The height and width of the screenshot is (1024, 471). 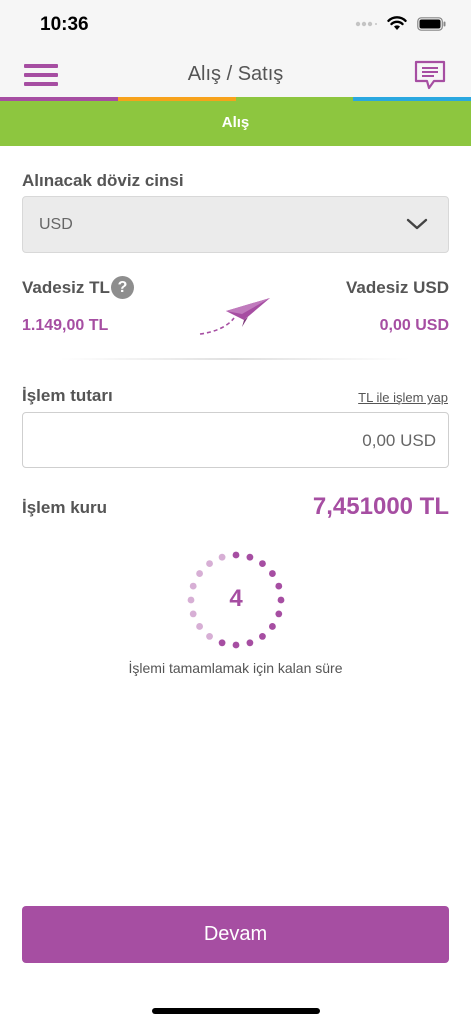 What do you see at coordinates (65, 507) in the screenshot?
I see `exchange-rate-label: İşlem kuru` at bounding box center [65, 507].